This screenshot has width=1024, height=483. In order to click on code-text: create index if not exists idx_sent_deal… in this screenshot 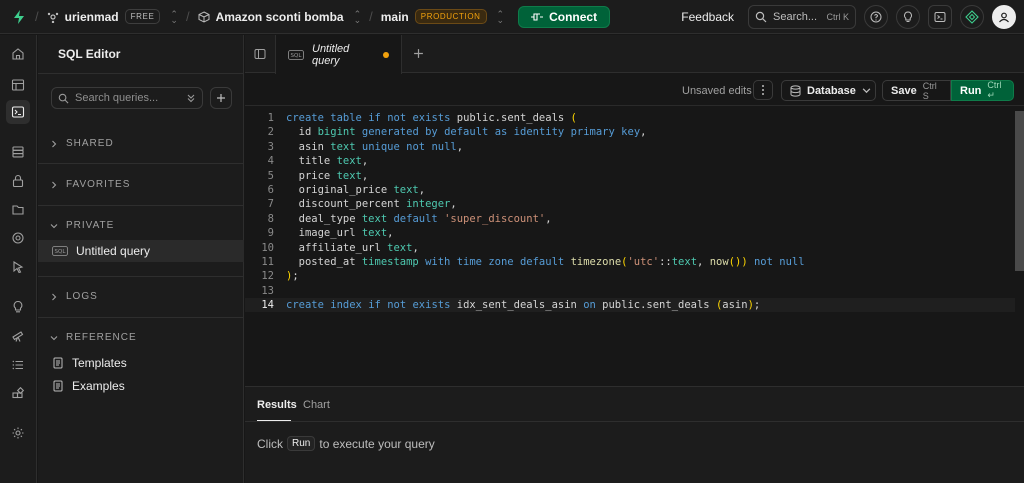, I will do `click(523, 305)`.